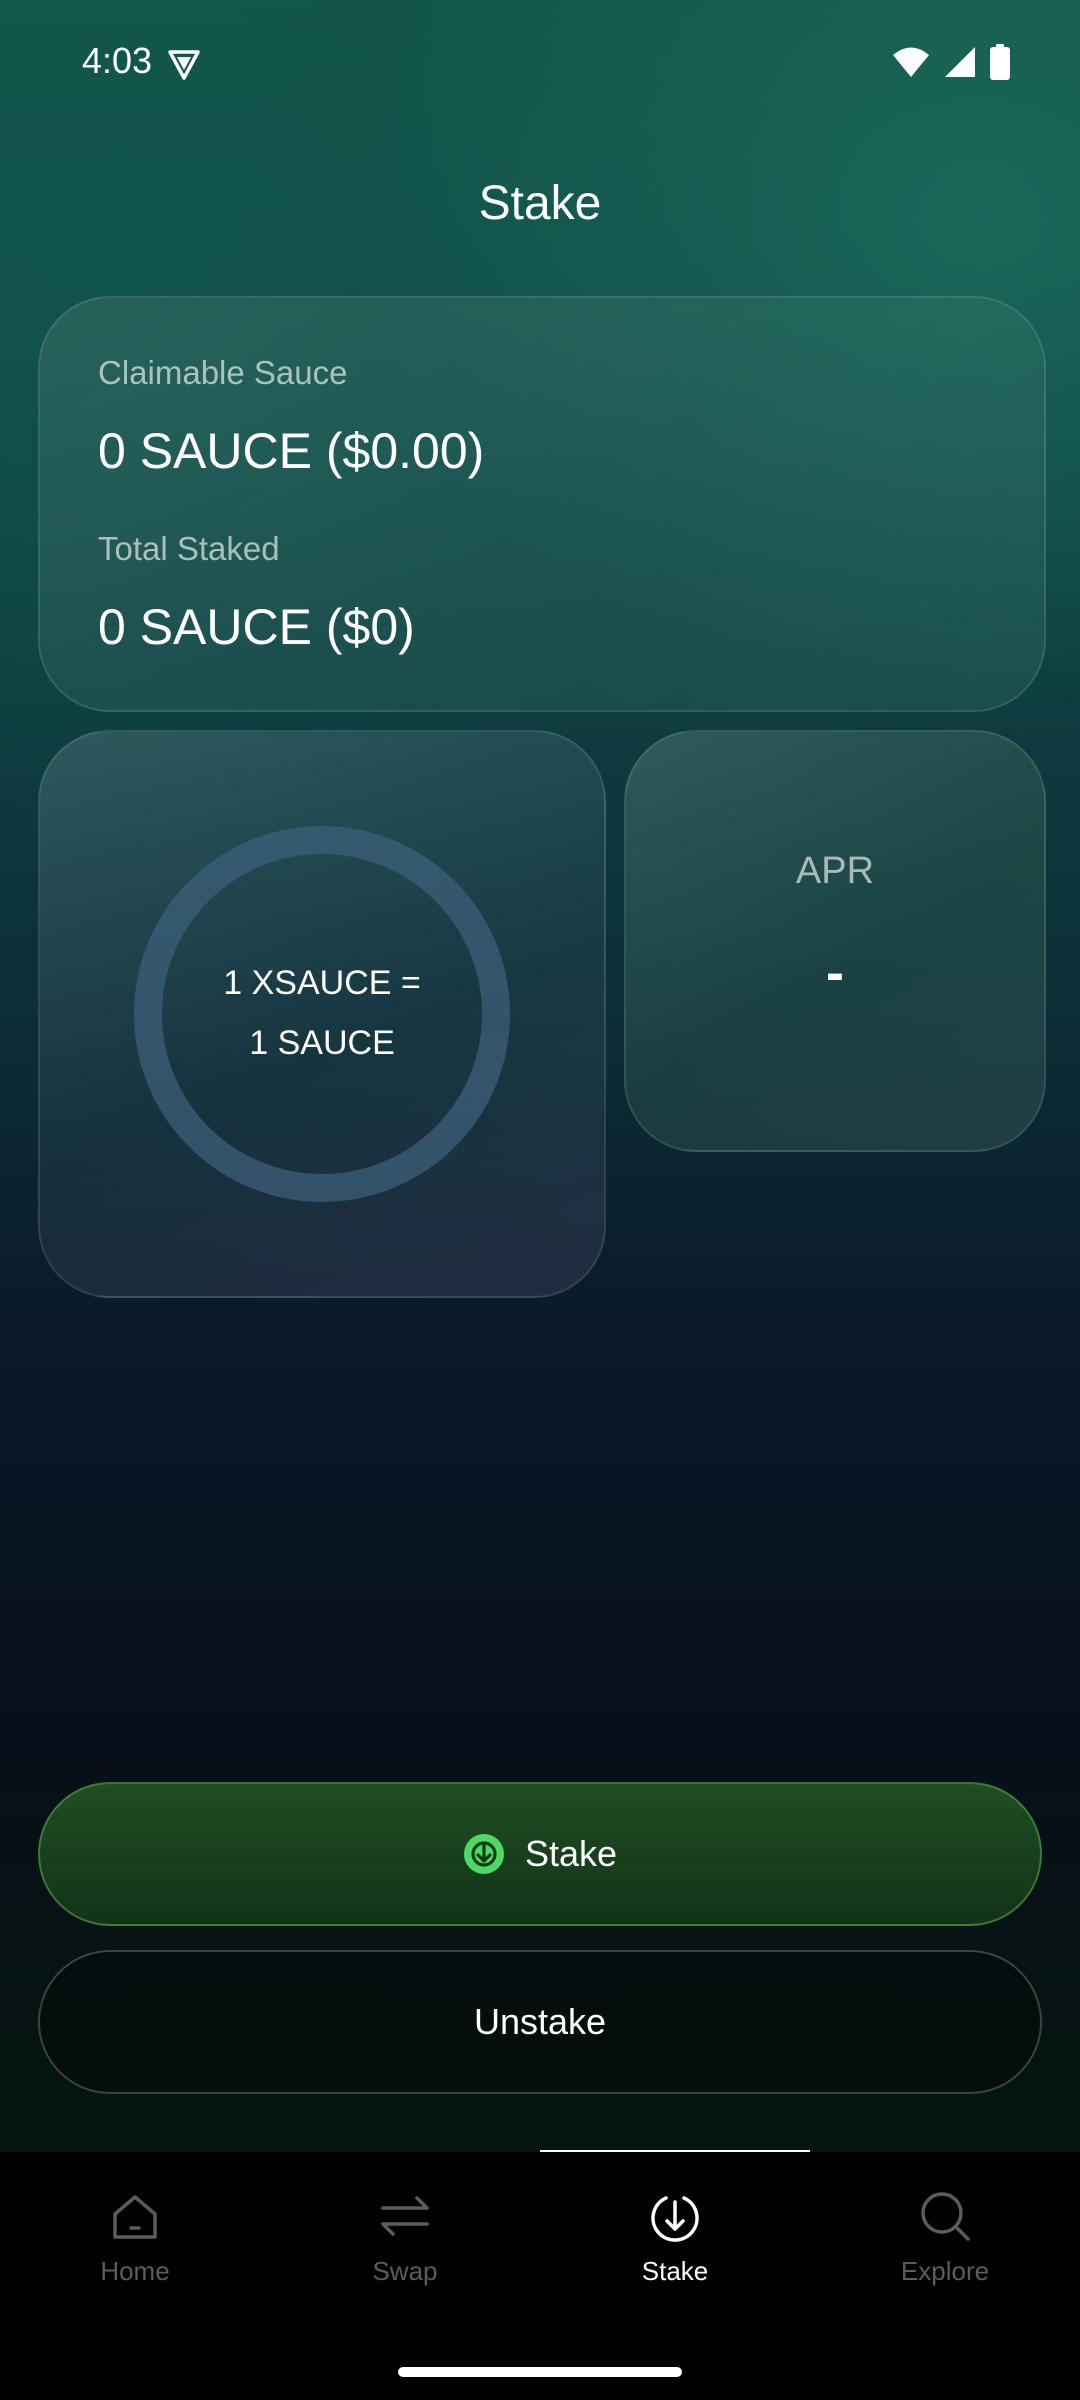 The image size is (1080, 2400). I want to click on status-time: 4:03, so click(117, 60).